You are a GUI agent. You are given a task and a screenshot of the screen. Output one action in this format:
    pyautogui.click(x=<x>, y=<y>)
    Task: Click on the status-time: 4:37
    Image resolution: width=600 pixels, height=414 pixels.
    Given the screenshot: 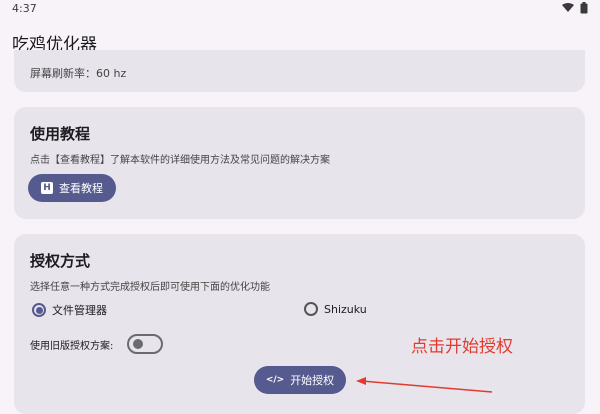 What is the action you would take?
    pyautogui.click(x=24, y=8)
    